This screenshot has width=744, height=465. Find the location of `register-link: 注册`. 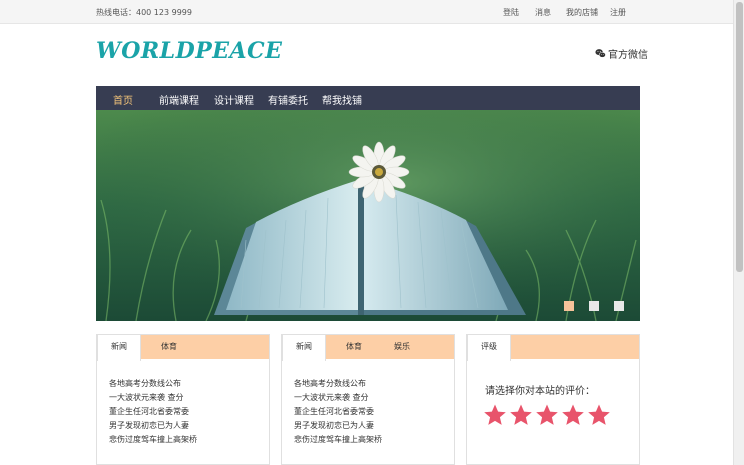

register-link: 注册 is located at coordinates (618, 12).